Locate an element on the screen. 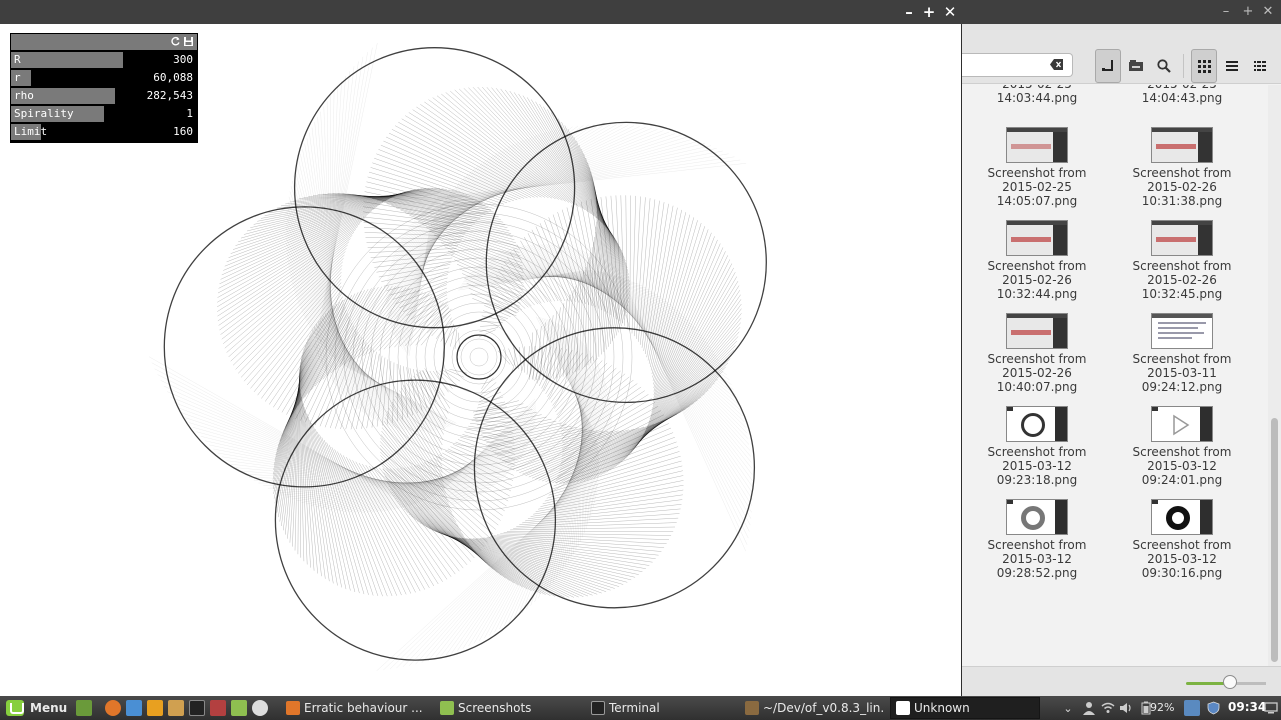 This screenshot has height=720, width=1281. slider-rho: rho 282,543 is located at coordinates (104, 96).